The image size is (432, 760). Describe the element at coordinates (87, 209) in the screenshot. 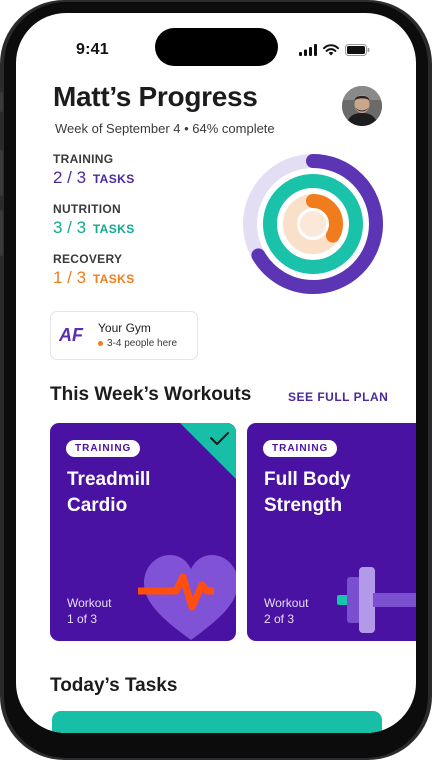

I see `stat-label: NUTRITION` at that location.